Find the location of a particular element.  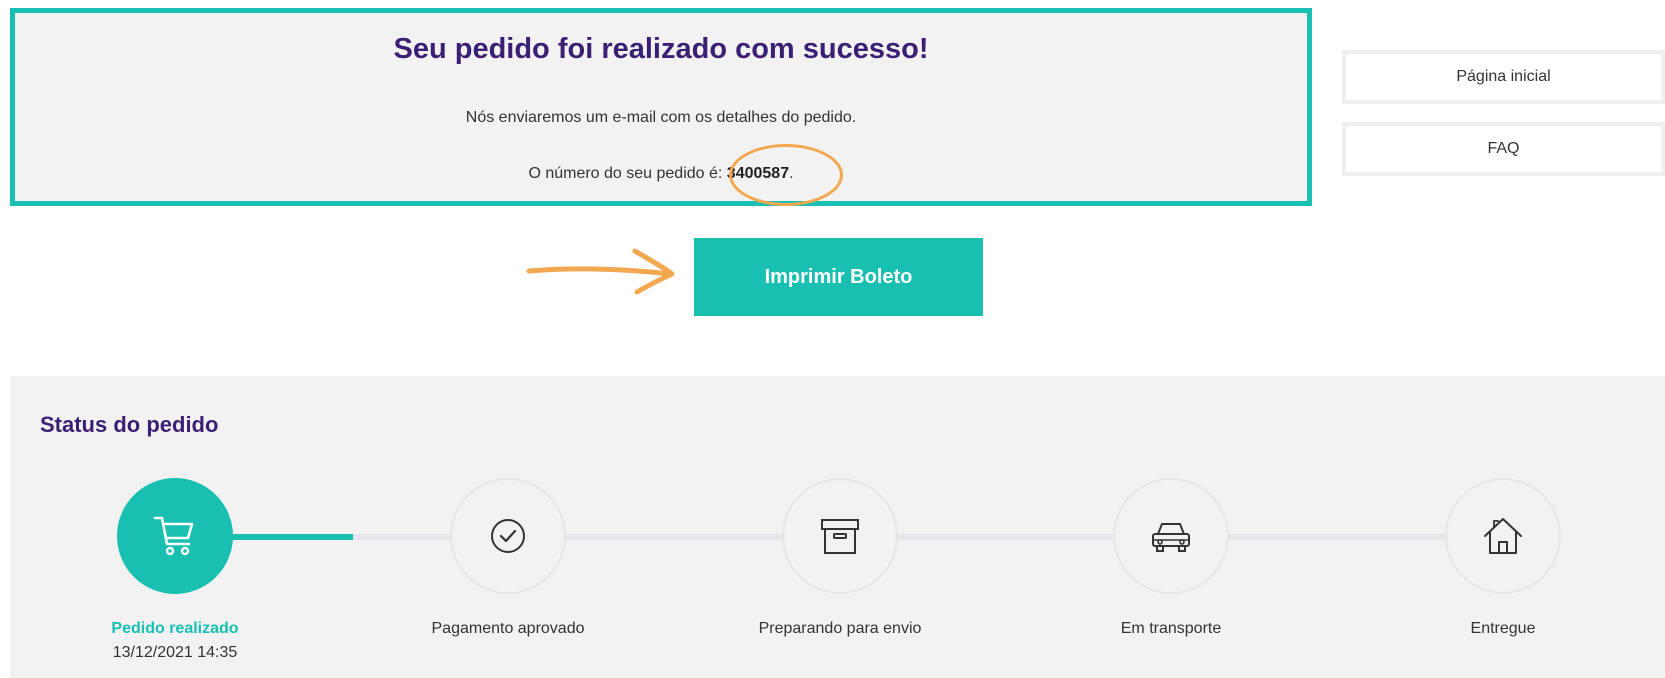

arrow-annotation-icon is located at coordinates (600, 271).